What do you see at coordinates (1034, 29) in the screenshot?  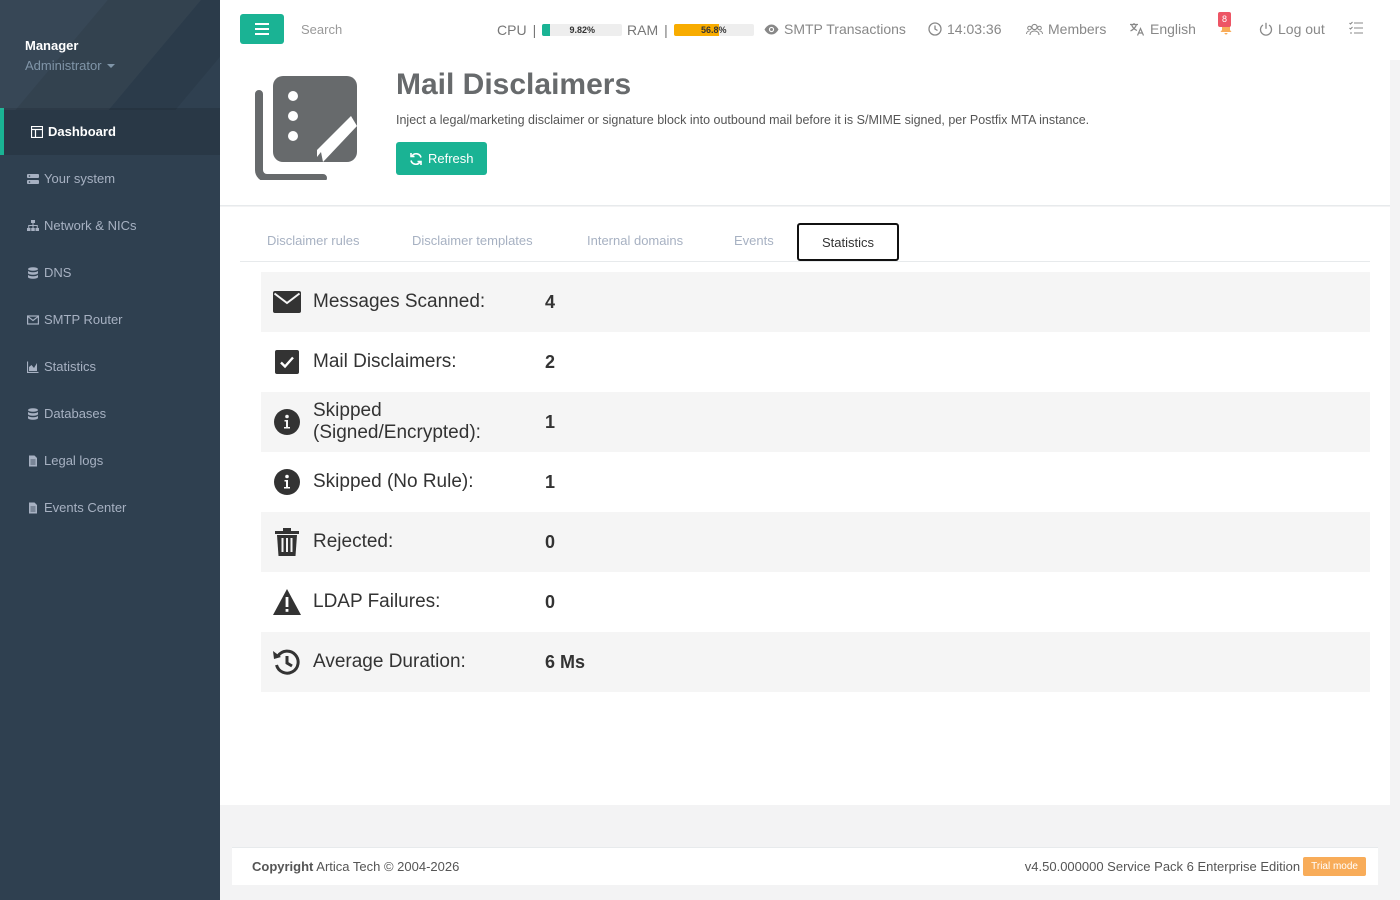 I see `users-icon` at bounding box center [1034, 29].